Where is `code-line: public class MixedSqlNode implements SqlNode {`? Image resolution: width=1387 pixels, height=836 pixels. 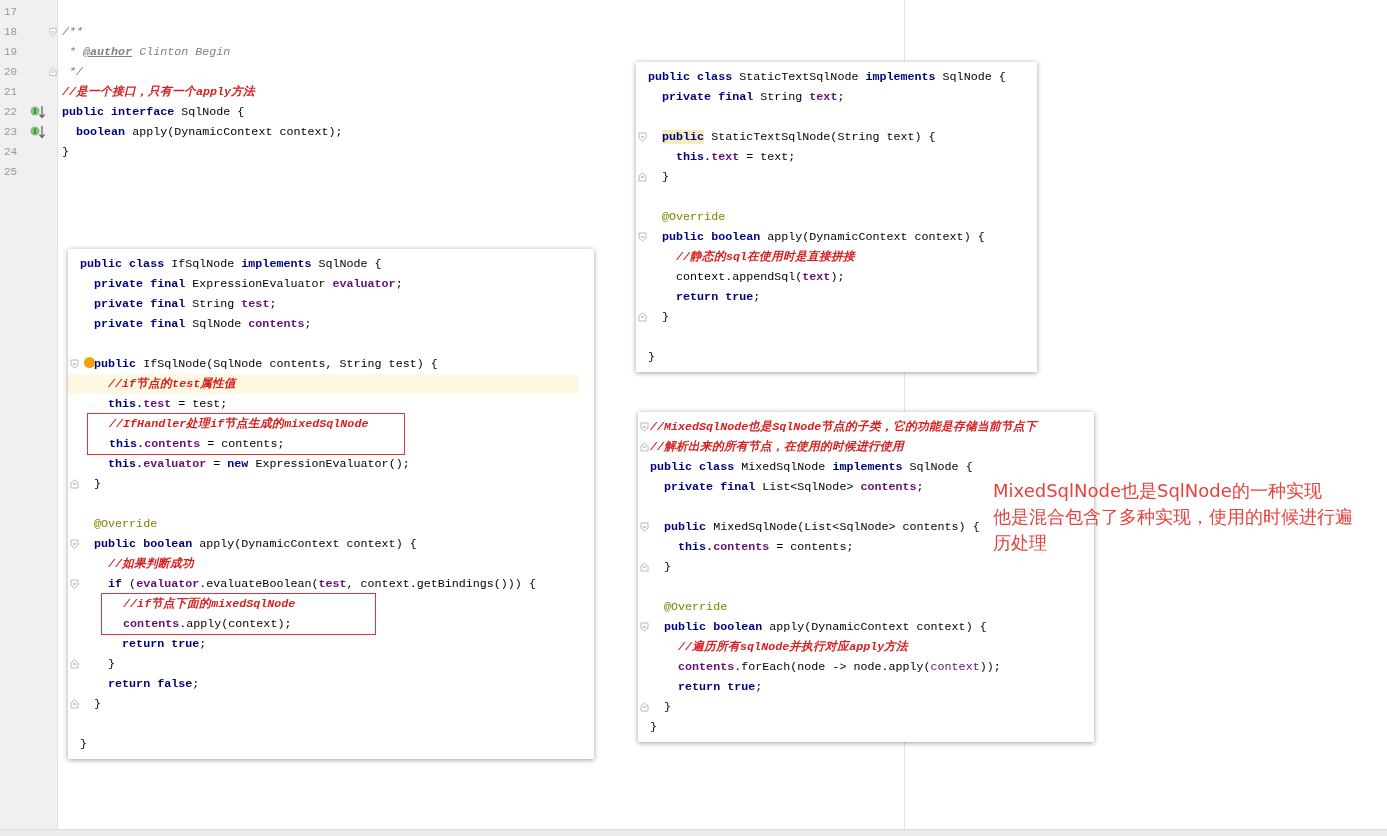 code-line: public class MixedSqlNode implements SqlNode { is located at coordinates (811, 467).